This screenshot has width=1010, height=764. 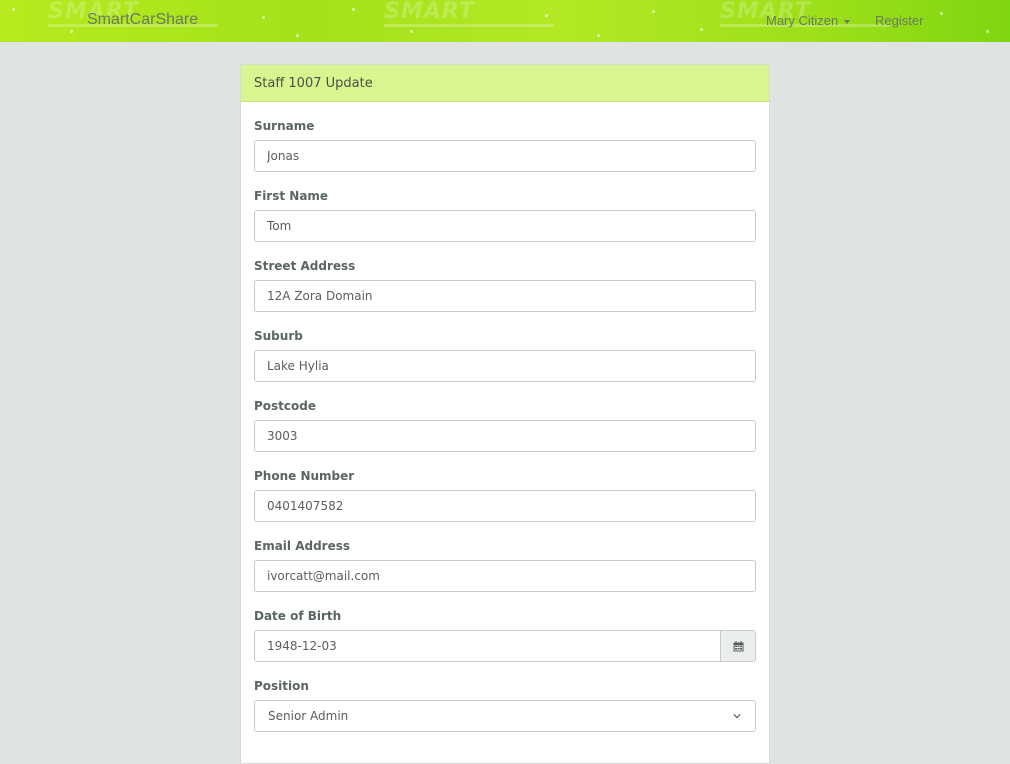 What do you see at coordinates (505, 506) in the screenshot?
I see `phone-number-input` at bounding box center [505, 506].